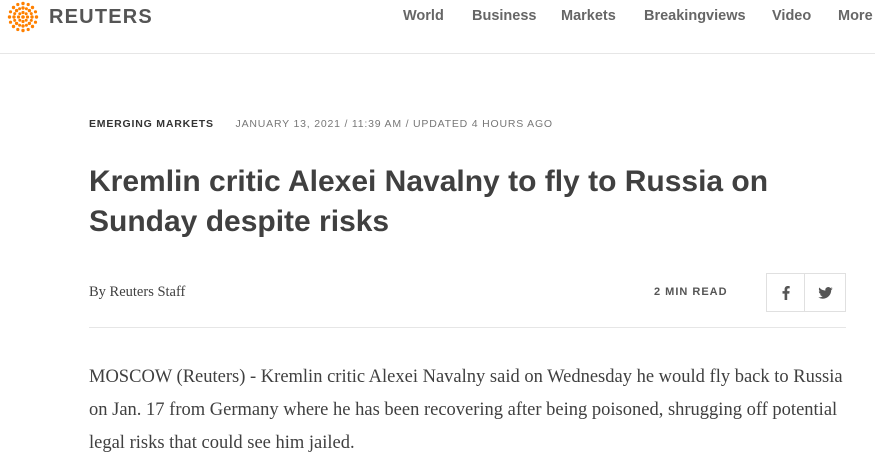 This screenshot has width=875, height=467. I want to click on share-facebook-button, so click(785, 292).